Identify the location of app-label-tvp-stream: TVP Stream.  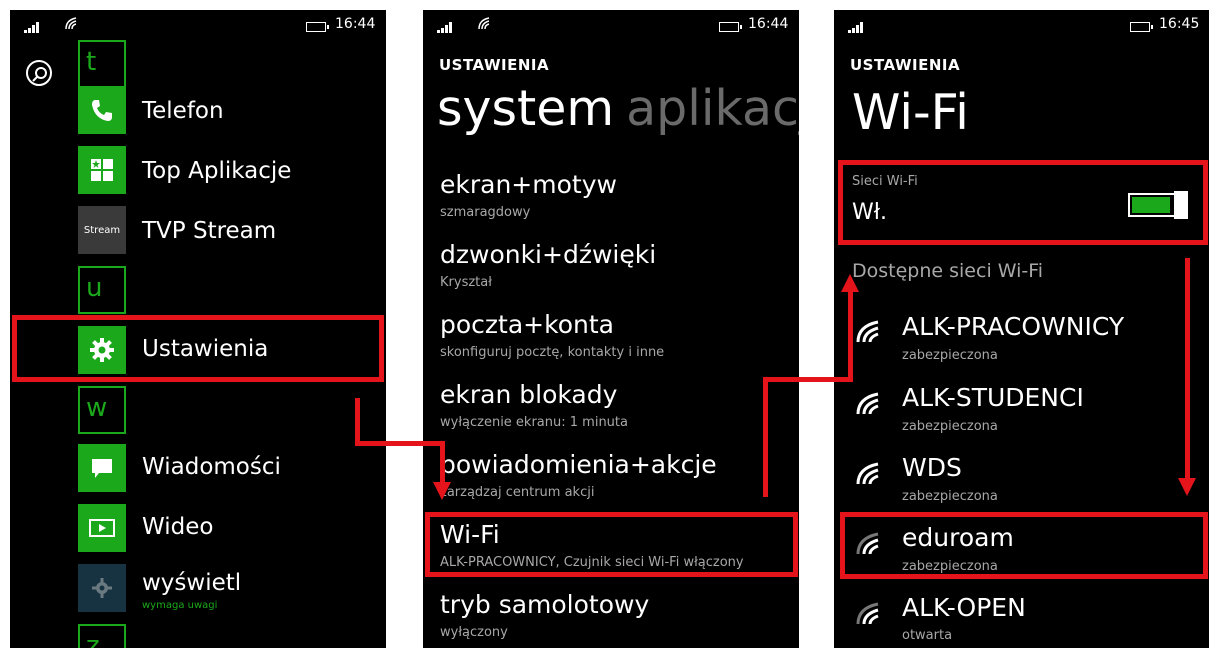
(209, 231).